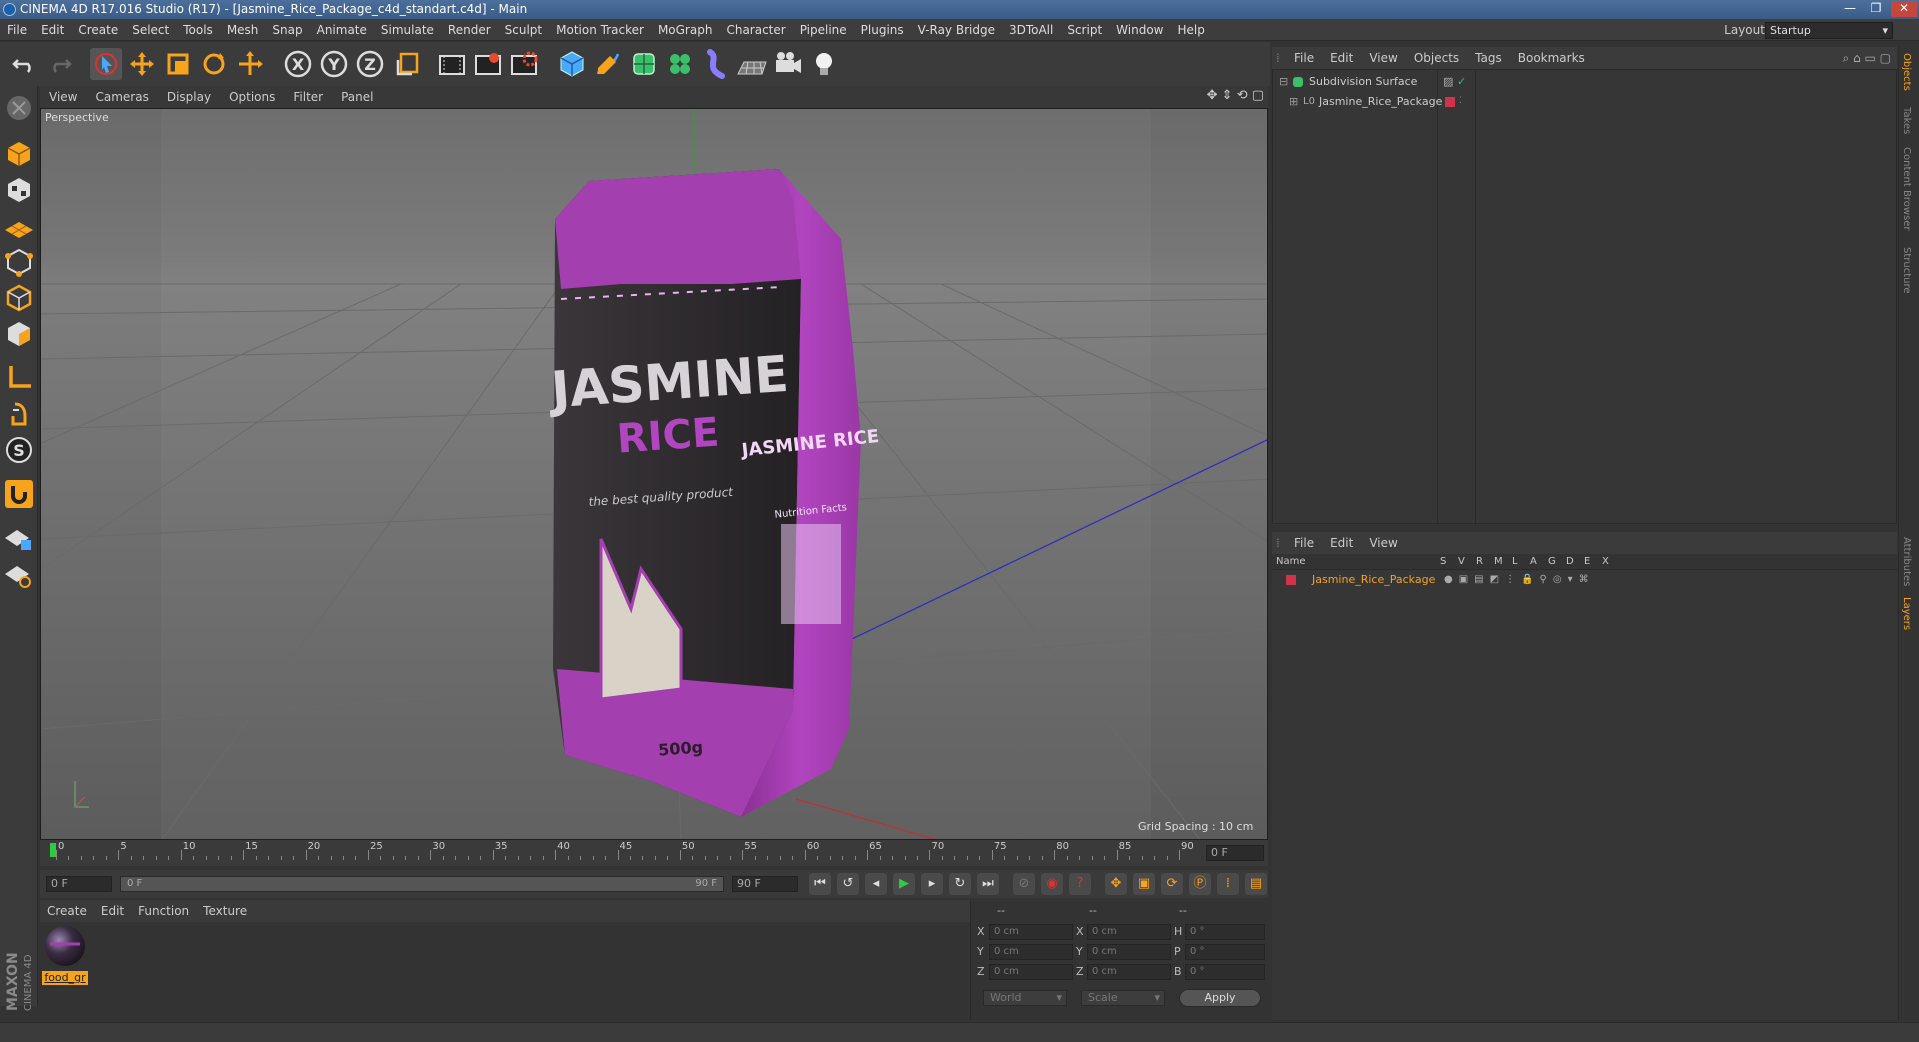  What do you see at coordinates (198, 30) in the screenshot?
I see `menu-tools: Tools` at bounding box center [198, 30].